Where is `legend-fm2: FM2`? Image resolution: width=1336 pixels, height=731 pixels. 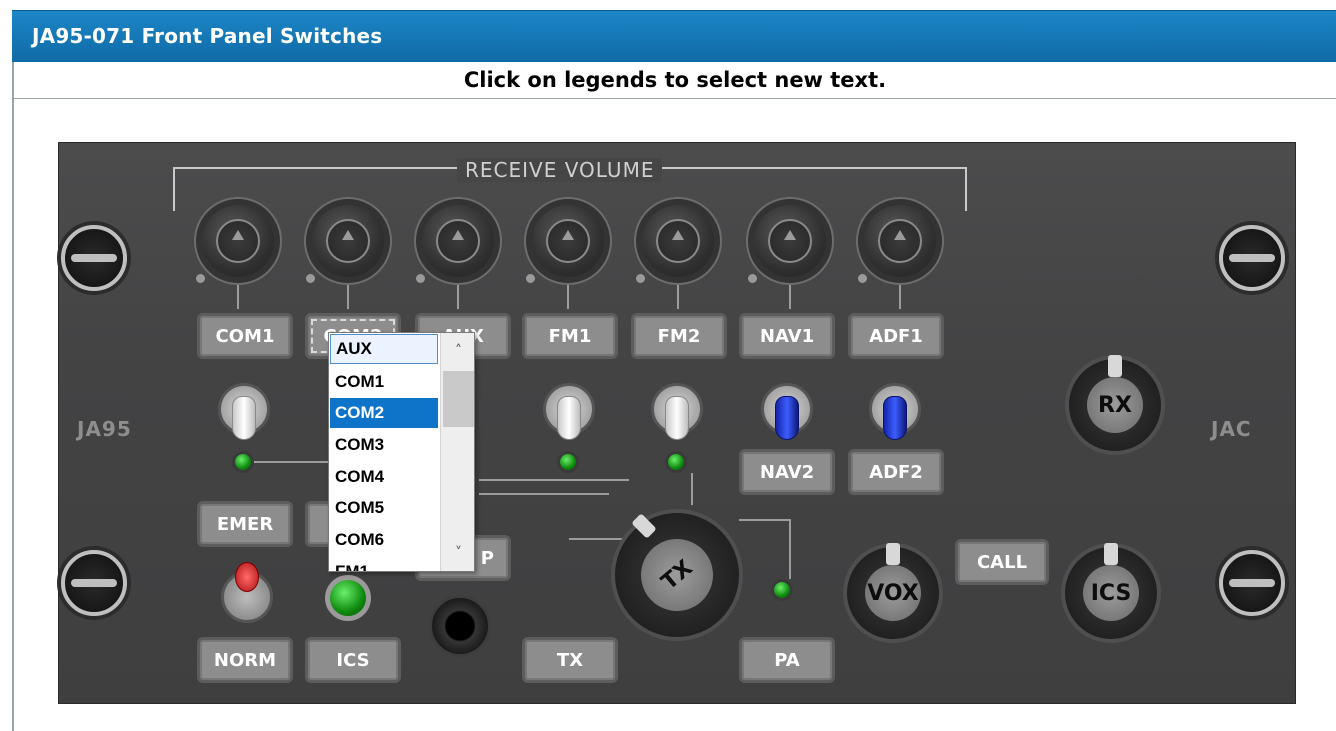
legend-fm2: FM2 is located at coordinates (679, 336).